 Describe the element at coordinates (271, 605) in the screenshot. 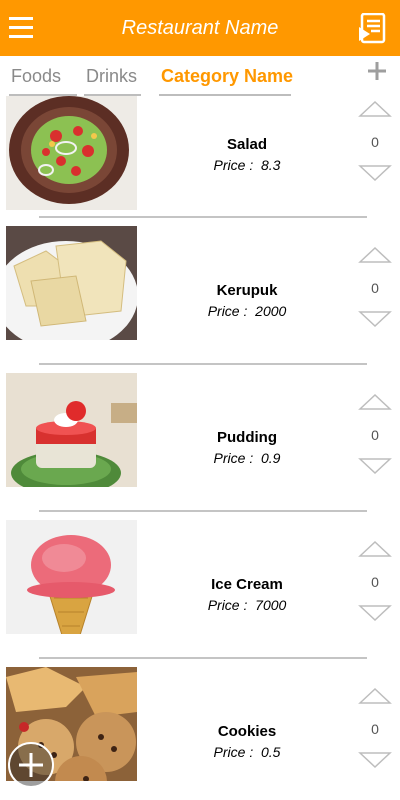

I see `price-value: 7000` at that location.